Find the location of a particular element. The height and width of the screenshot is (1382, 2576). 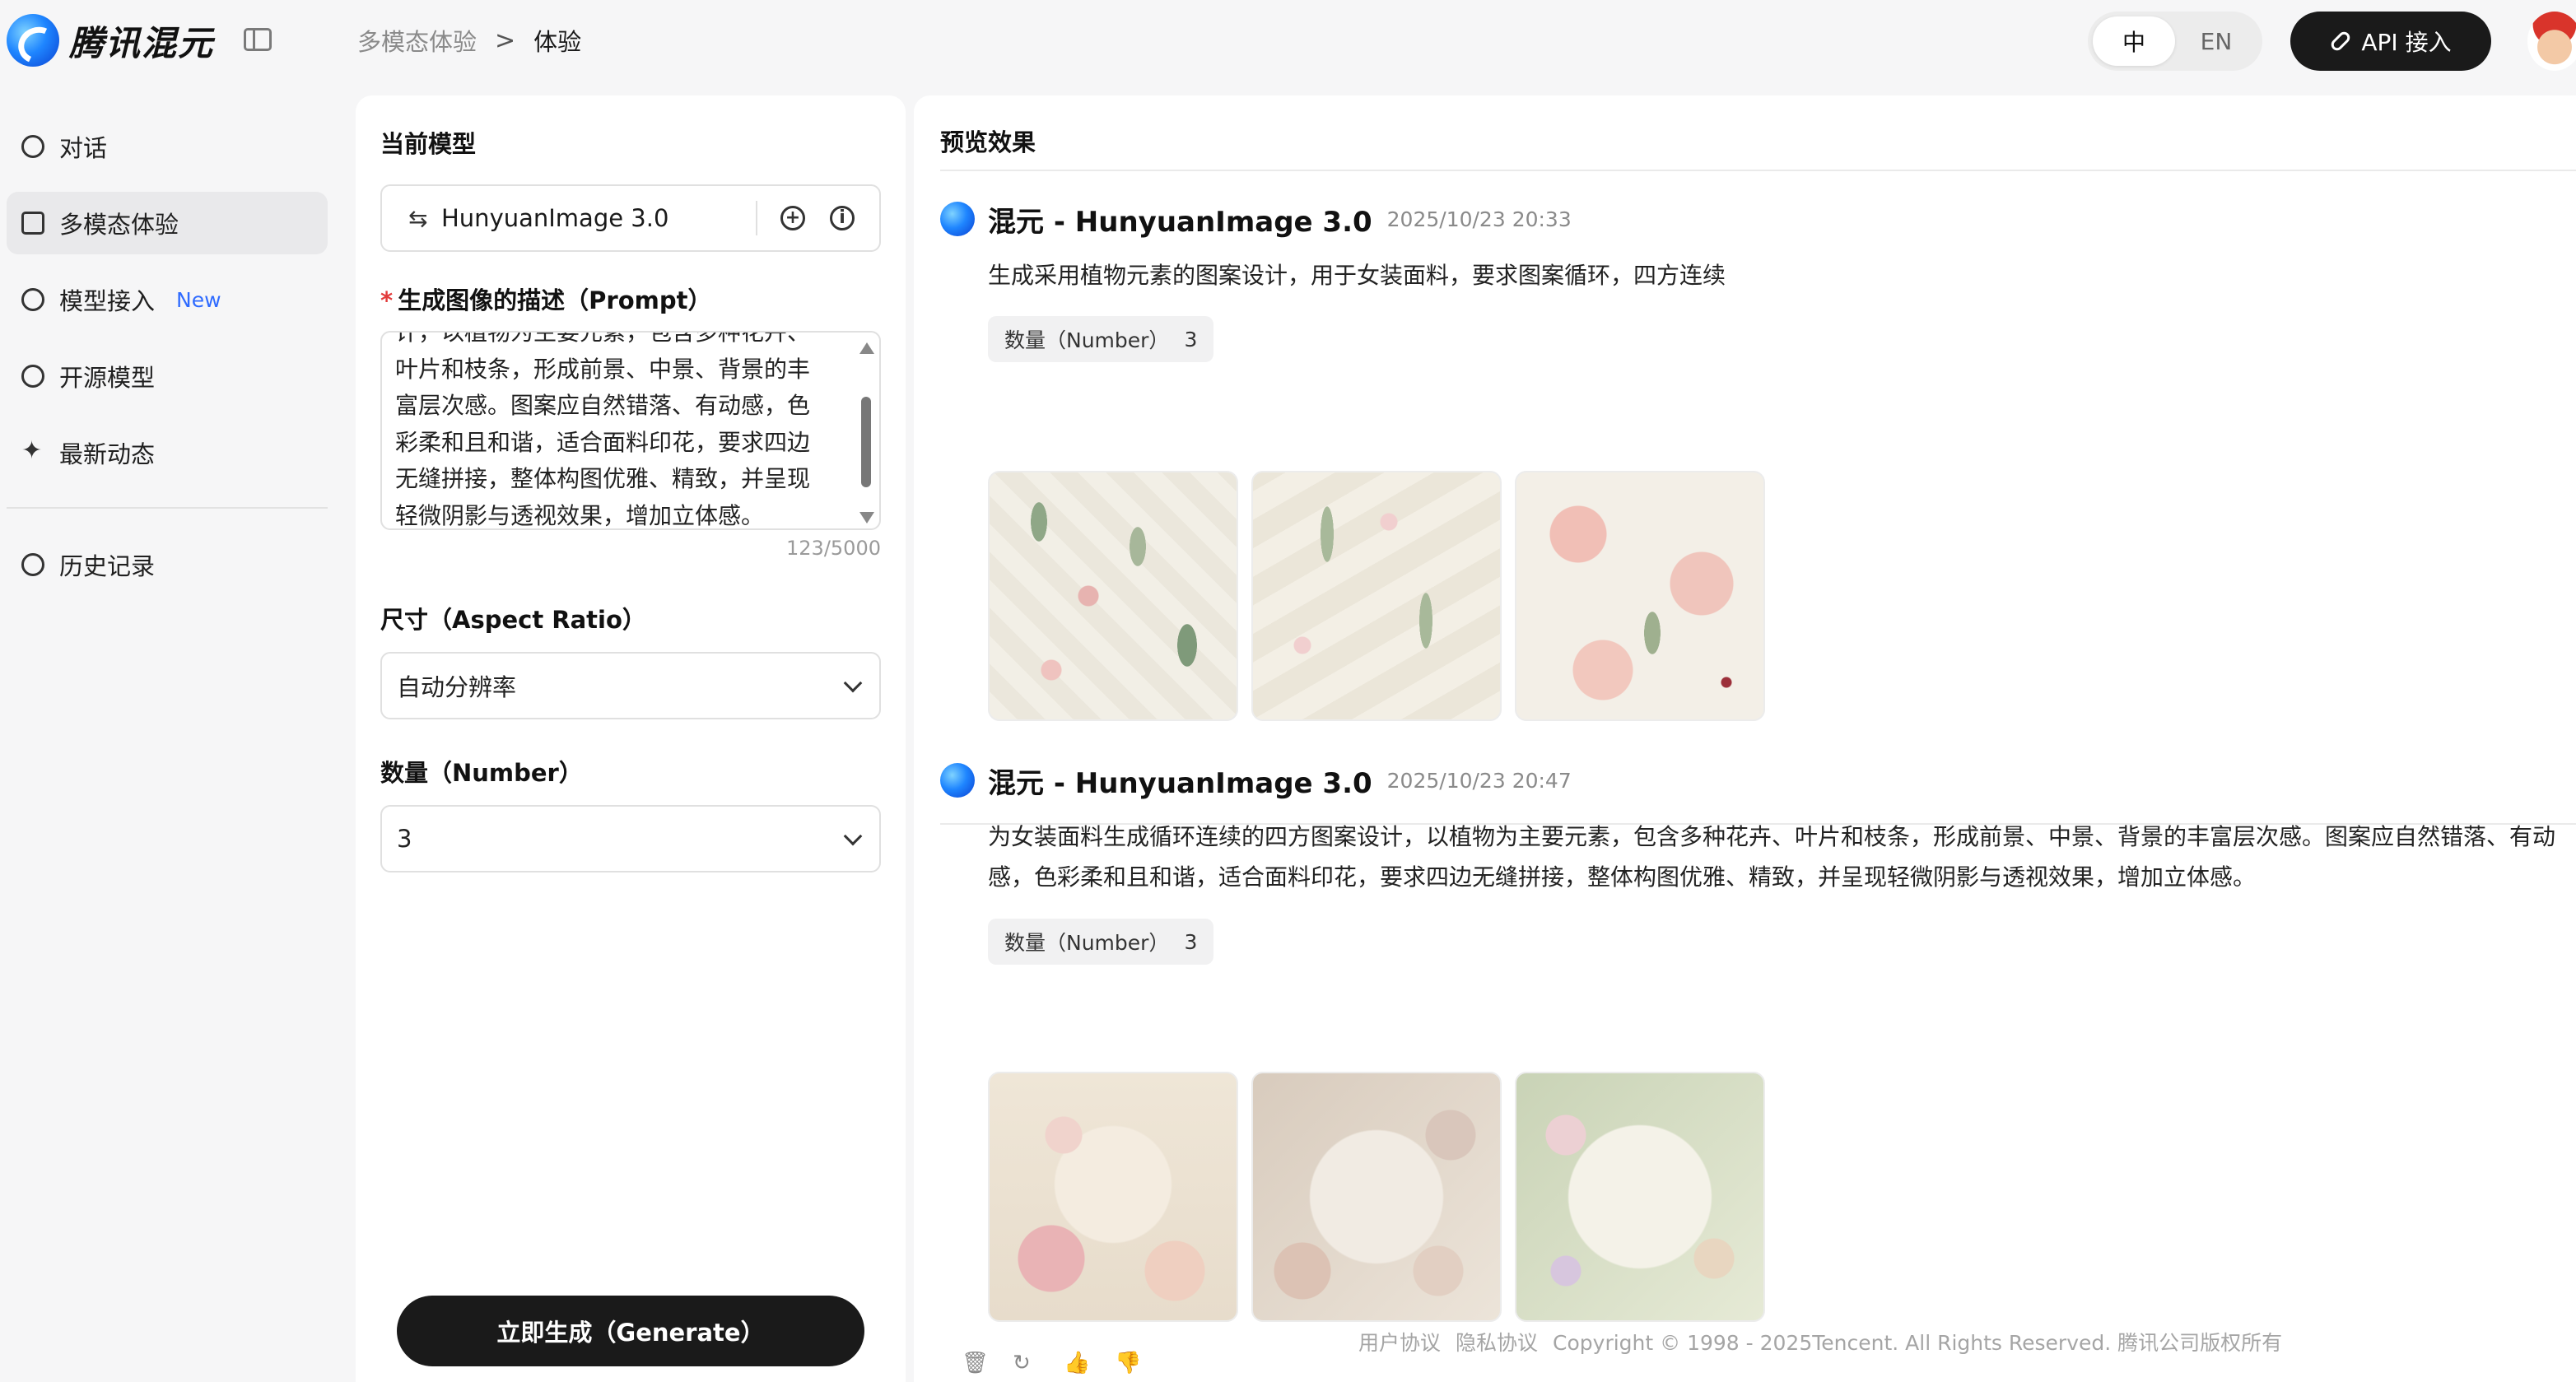

chevron-right-icon: > is located at coordinates (505, 40).